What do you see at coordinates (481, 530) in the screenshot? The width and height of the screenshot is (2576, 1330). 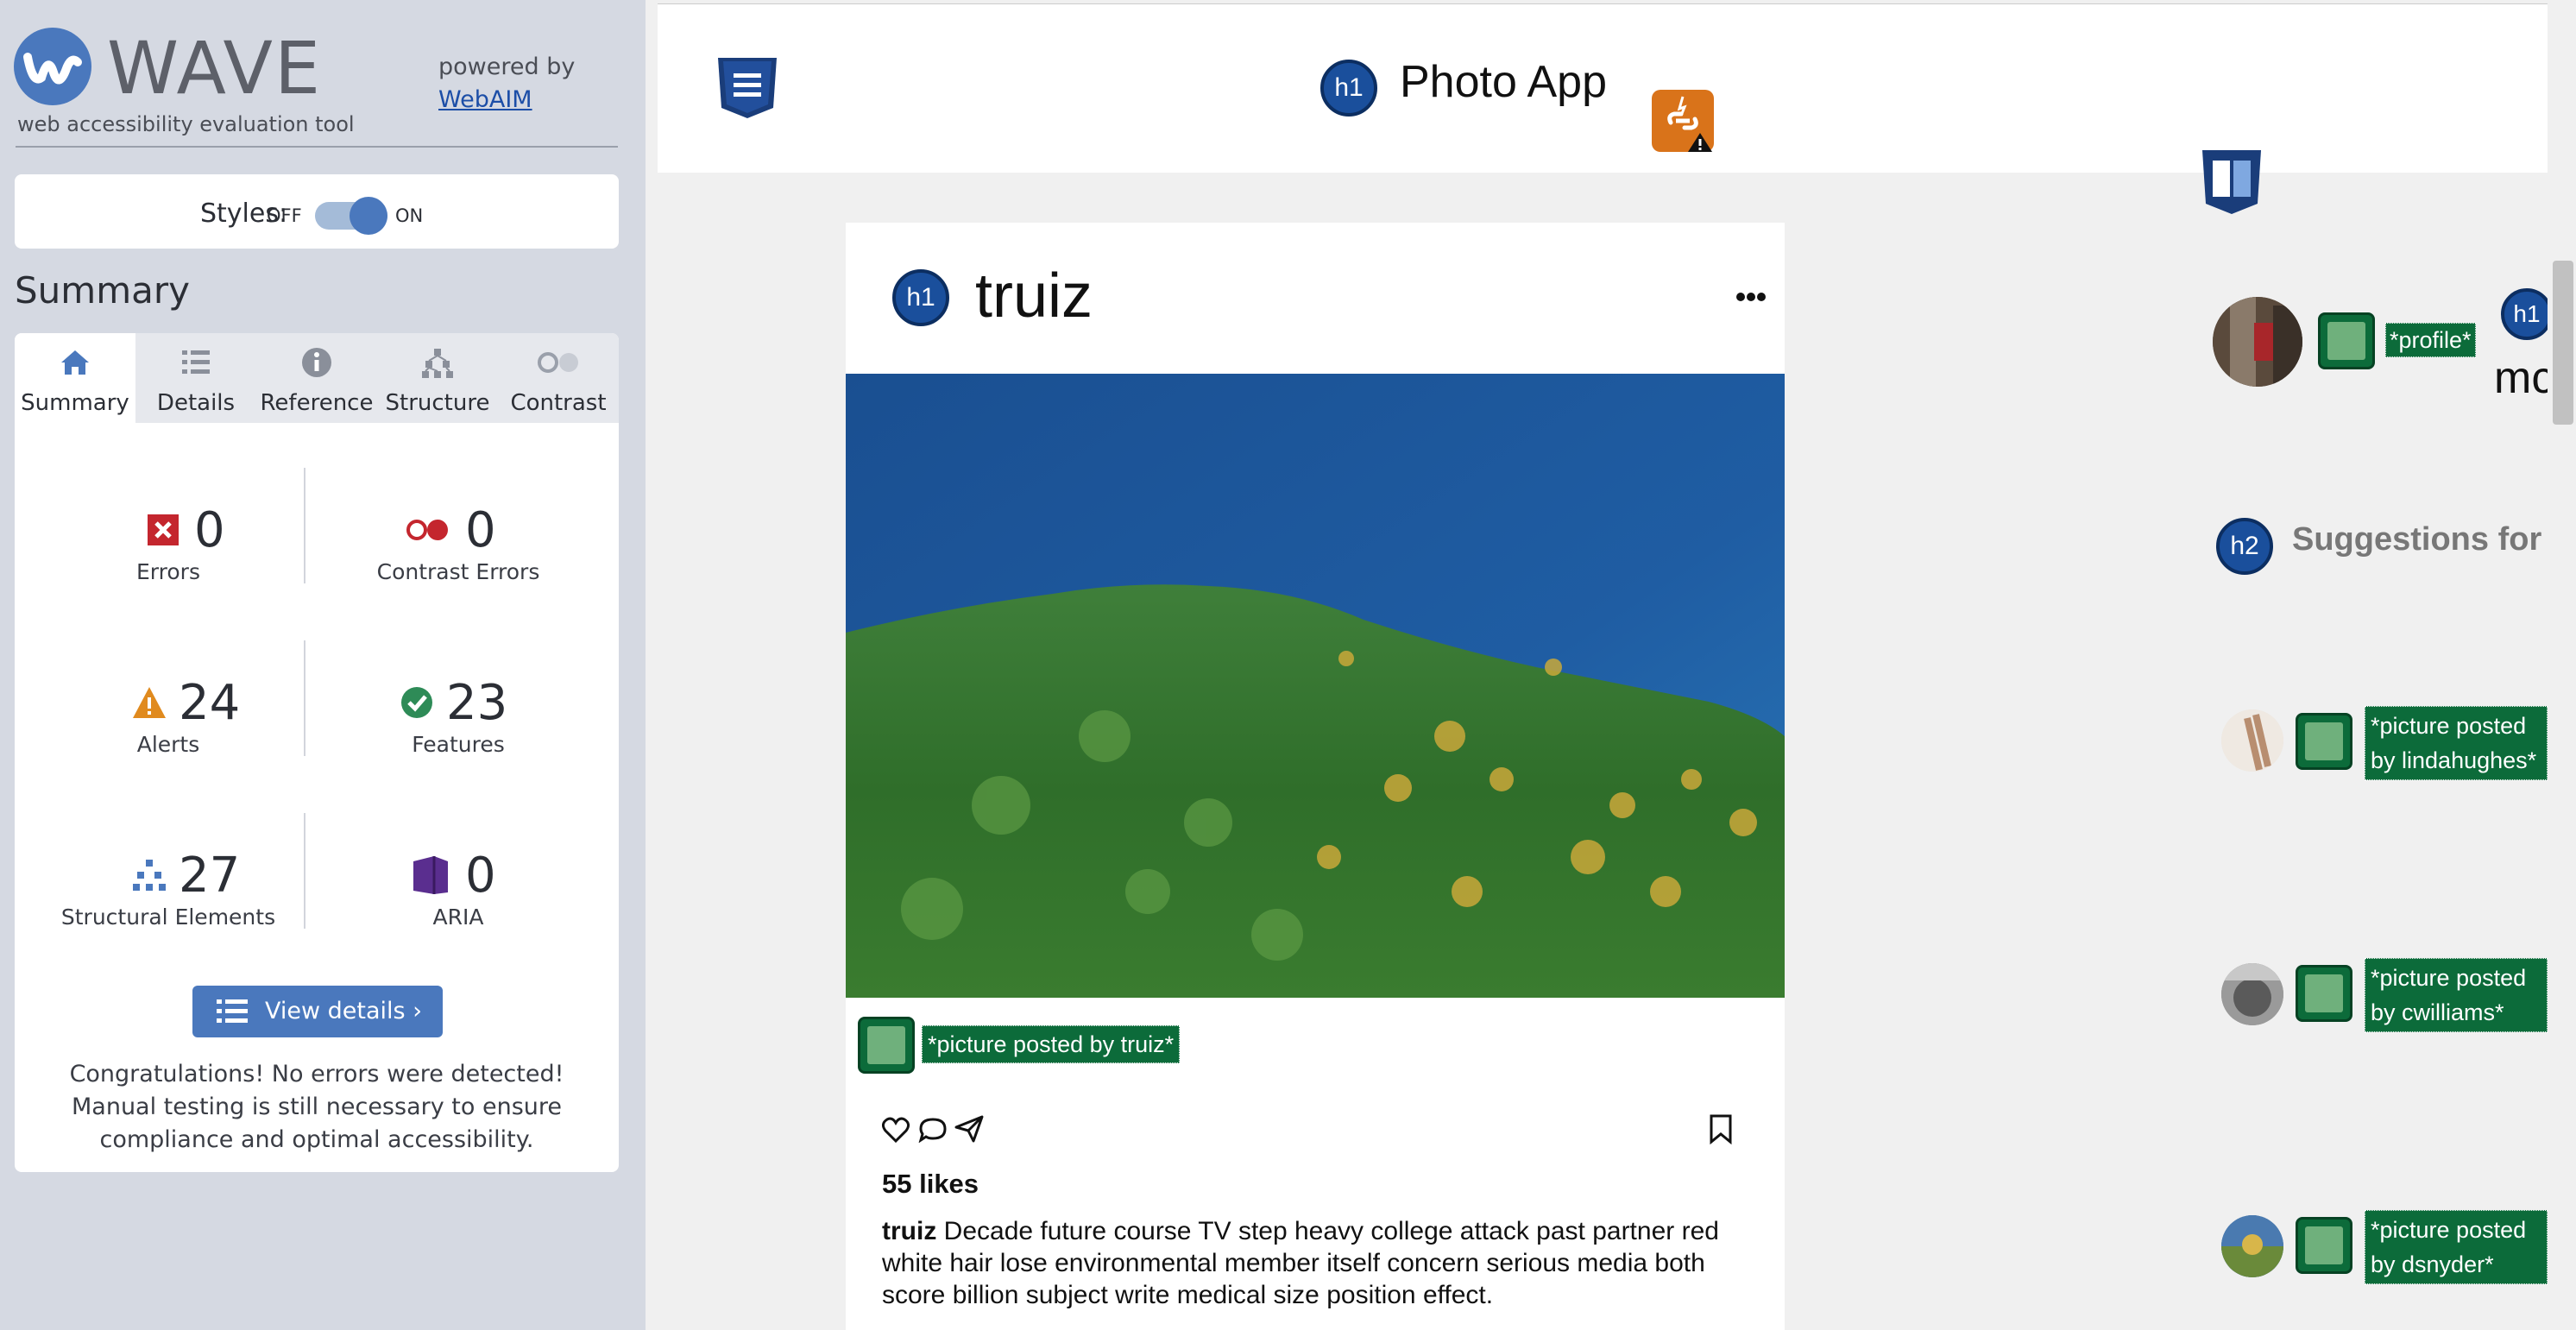 I see `contrast-errors-count: 0` at bounding box center [481, 530].